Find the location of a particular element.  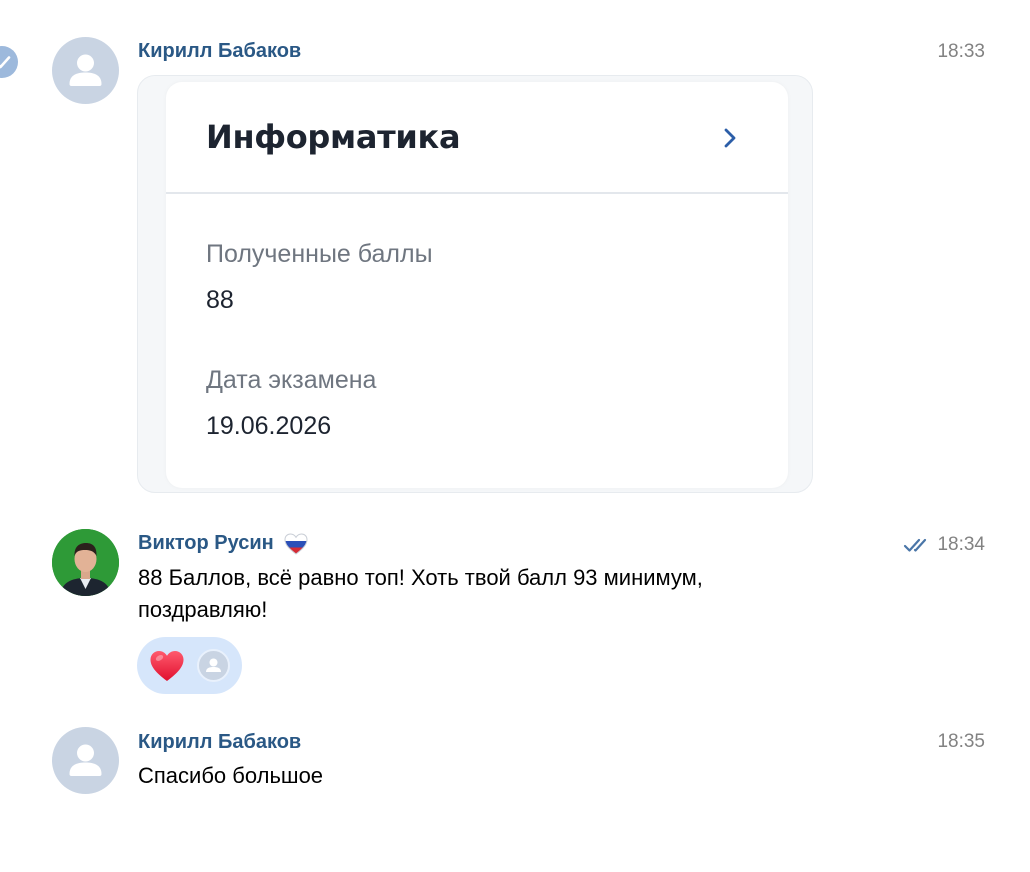

message-time: 18:33 is located at coordinates (961, 52).